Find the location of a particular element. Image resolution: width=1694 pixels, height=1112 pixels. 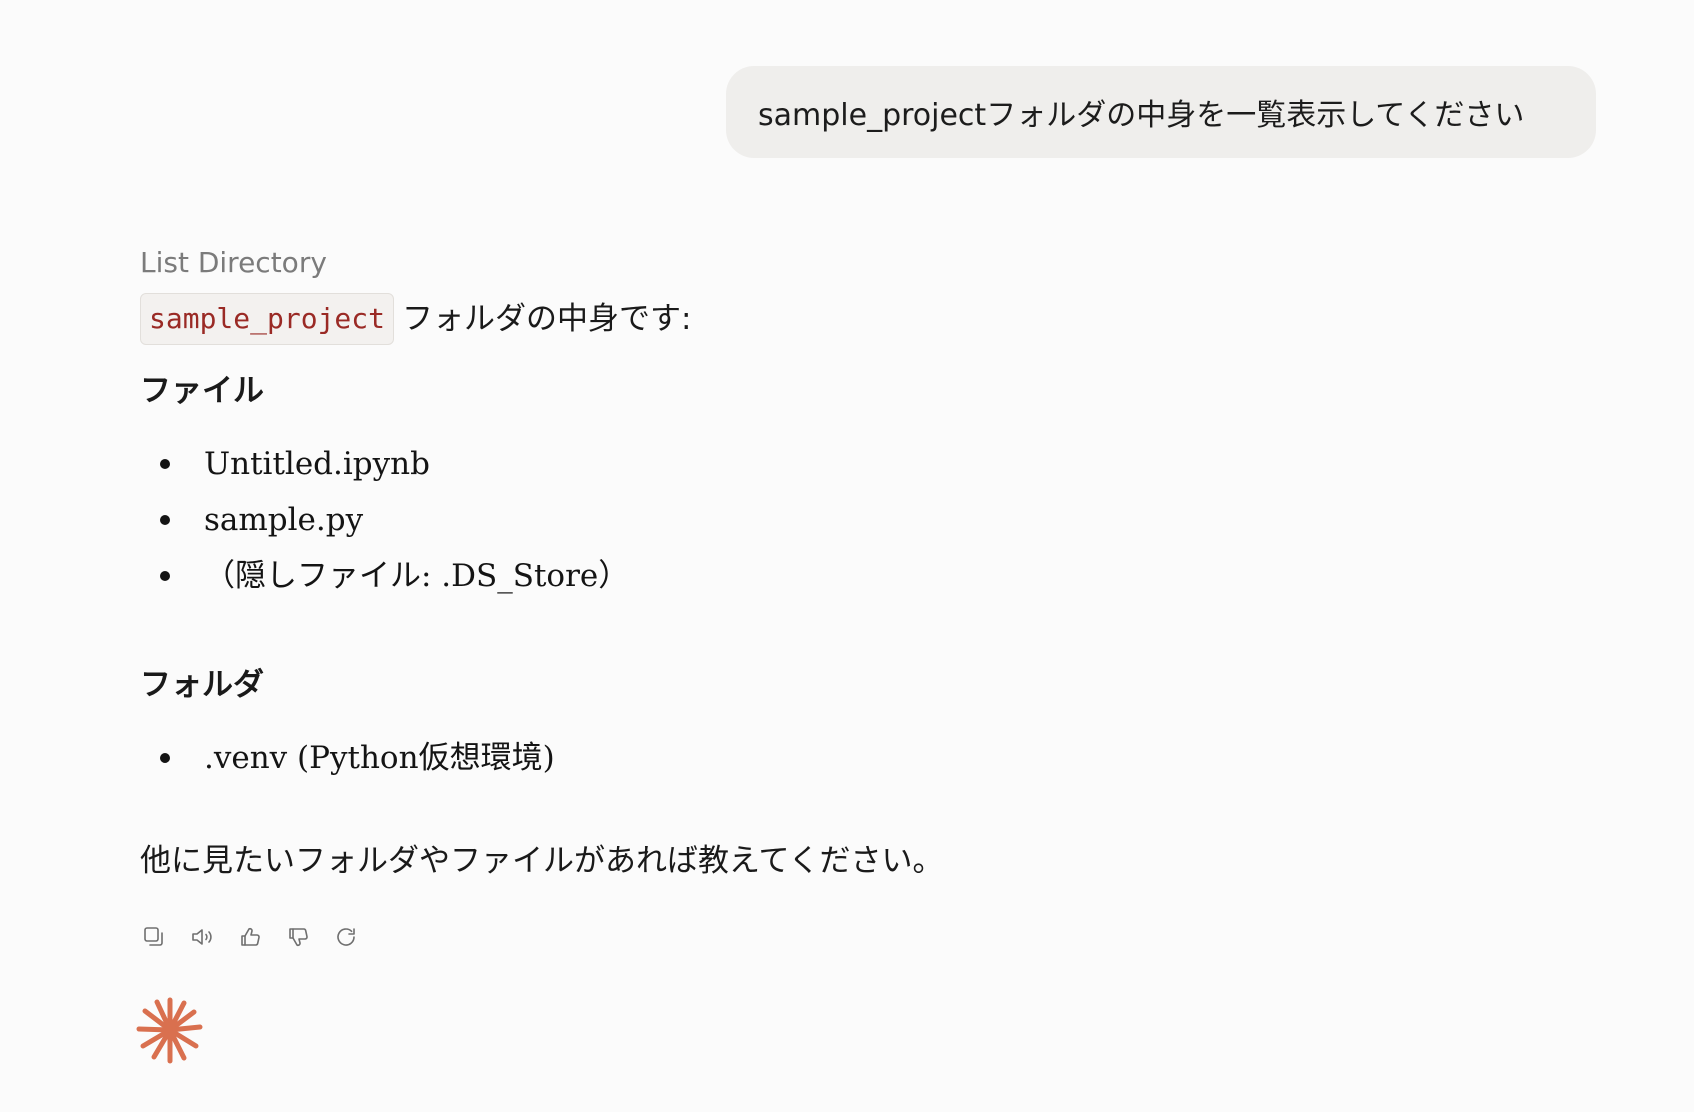

thumbs-up-icon is located at coordinates (250, 936).